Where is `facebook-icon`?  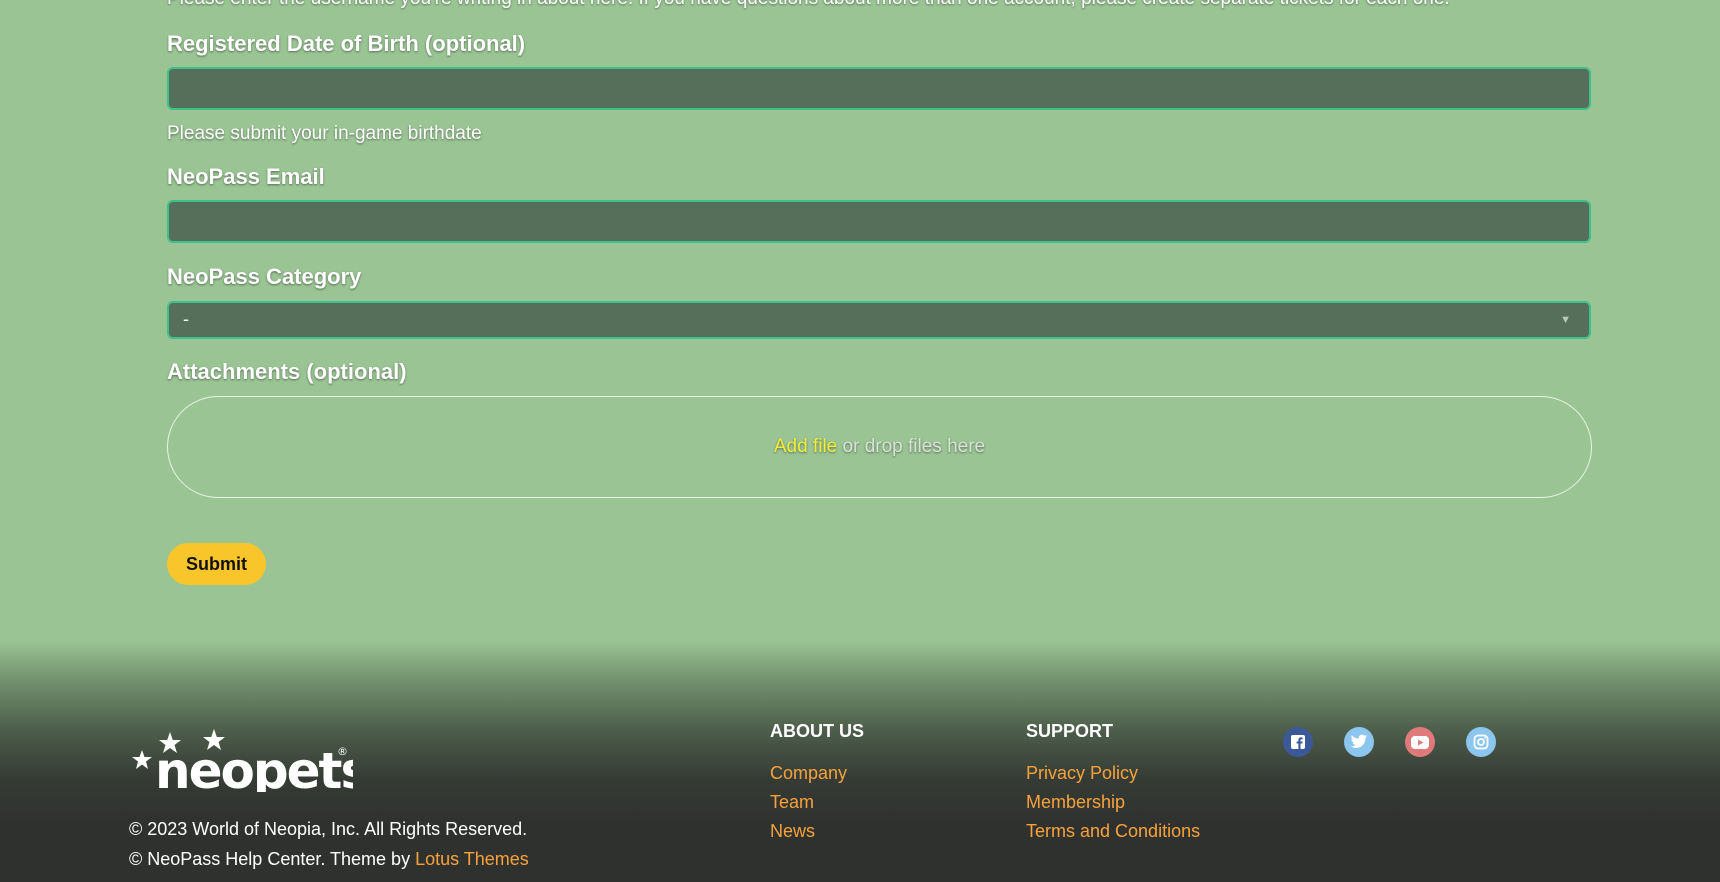
facebook-icon is located at coordinates (1298, 742).